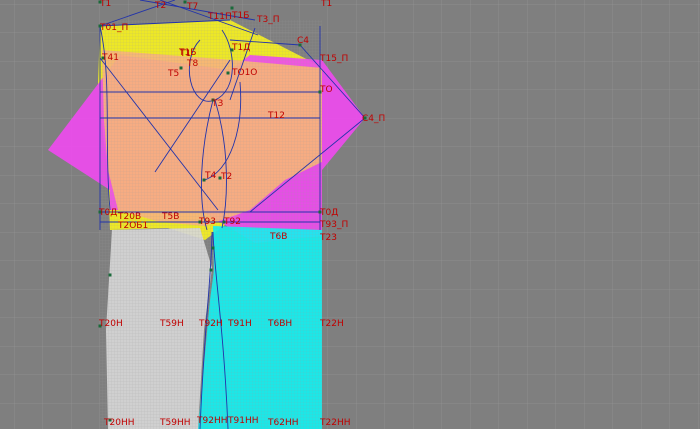 This screenshot has height=429, width=700. I want to click on point-label: T1Д, so click(240, 48).